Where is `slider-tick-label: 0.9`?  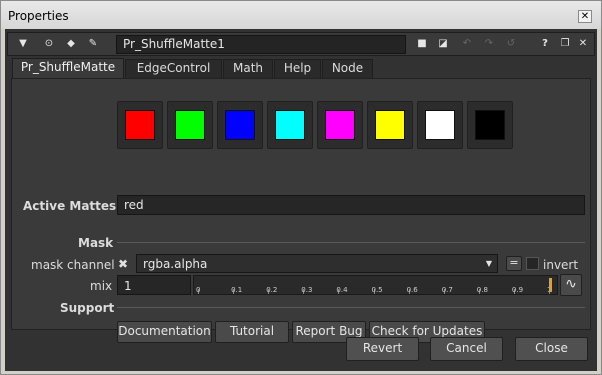
slider-tick-label: 0.9 is located at coordinates (517, 290).